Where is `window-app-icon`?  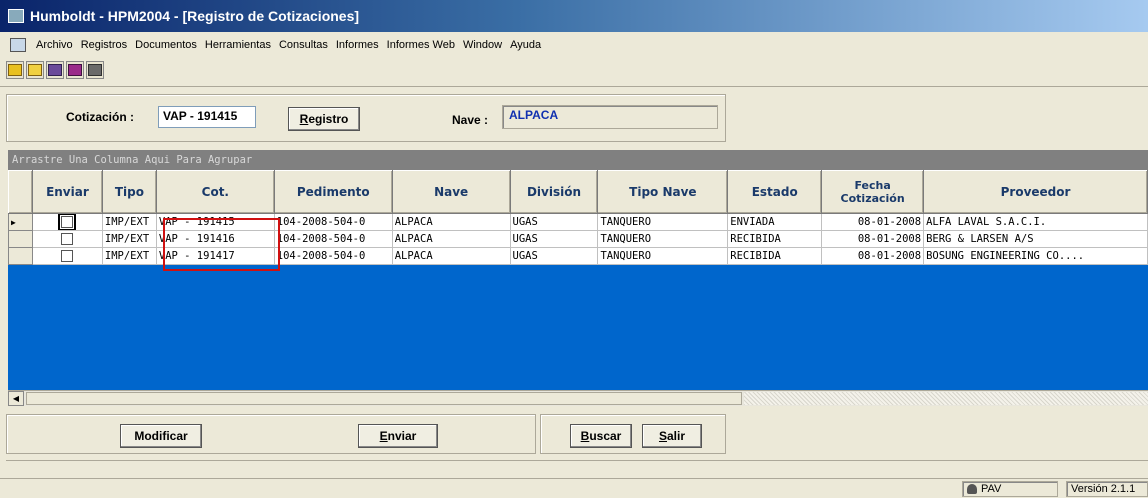
window-app-icon is located at coordinates (16, 16).